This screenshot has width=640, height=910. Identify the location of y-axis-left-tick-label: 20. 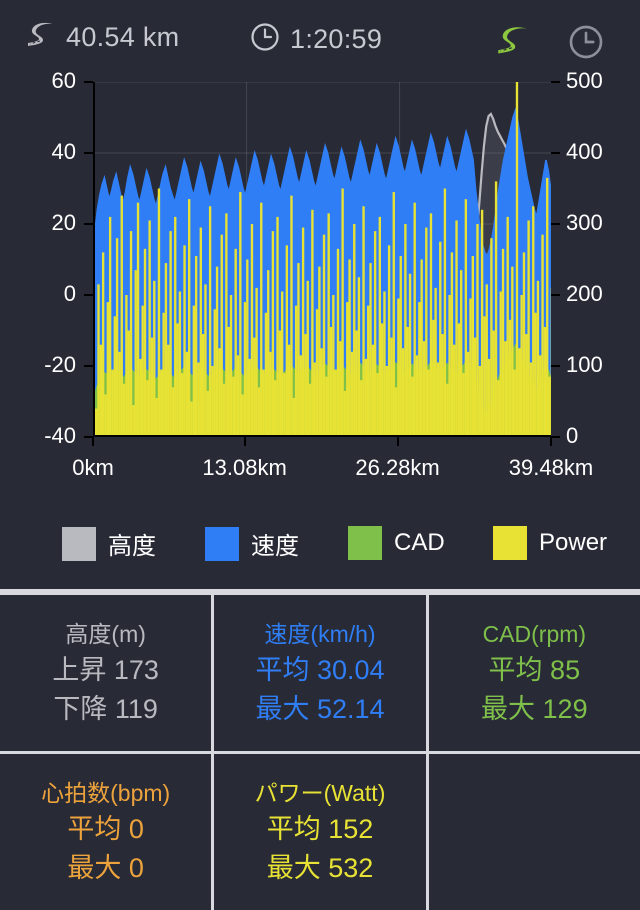
(63, 222).